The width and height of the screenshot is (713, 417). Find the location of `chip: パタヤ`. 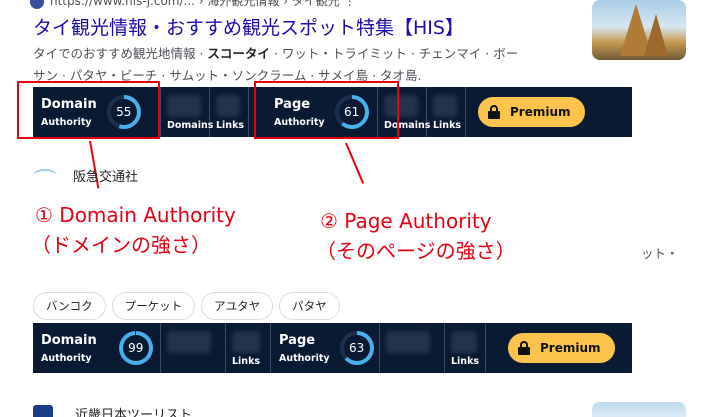

chip: パタヤ is located at coordinates (309, 306).